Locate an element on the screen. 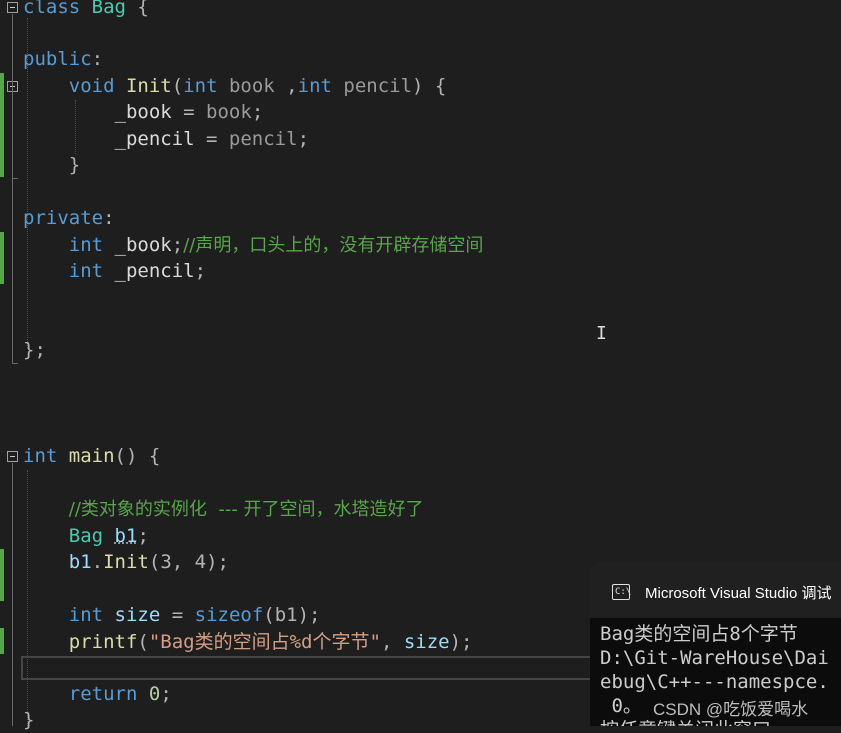 This screenshot has height=733, width=841. text-cursor-icon: I is located at coordinates (601, 333).